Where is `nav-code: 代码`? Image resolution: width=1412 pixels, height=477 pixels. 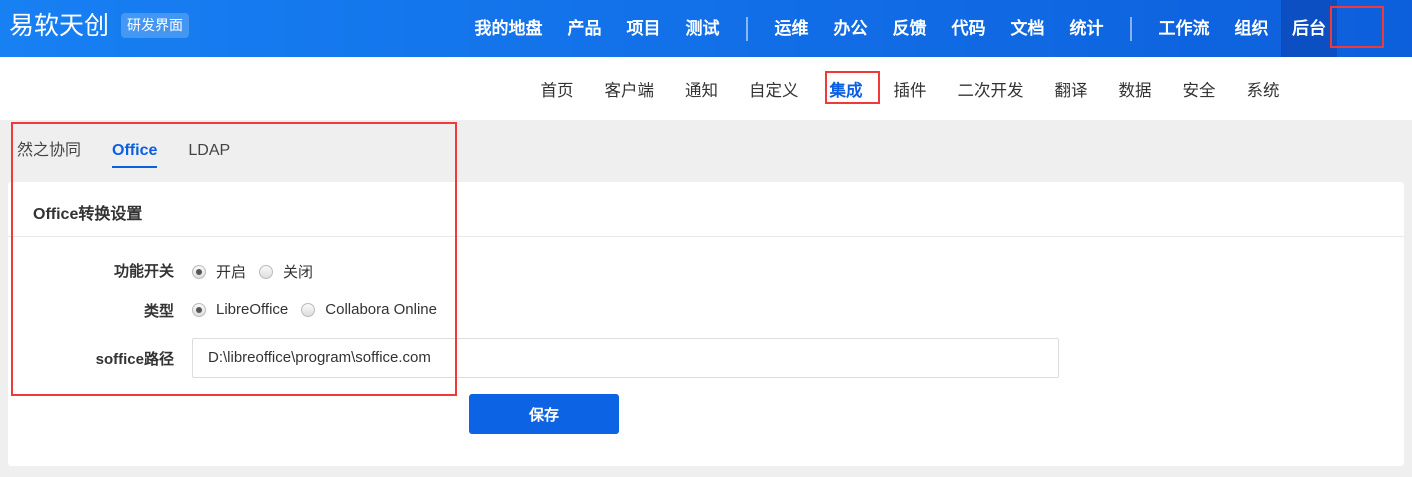 nav-code: 代码 is located at coordinates (968, 28).